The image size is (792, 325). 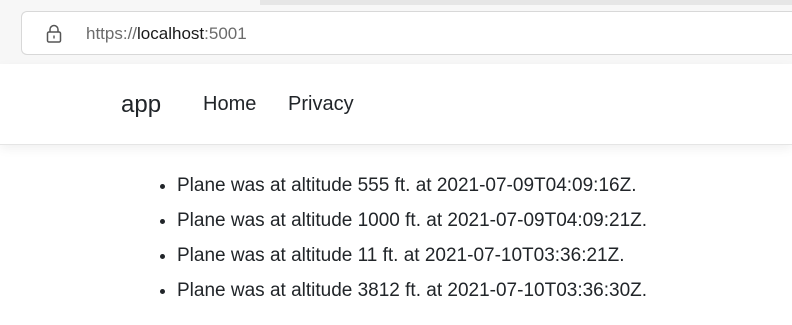 I want to click on lock-icon, so click(x=54, y=34).